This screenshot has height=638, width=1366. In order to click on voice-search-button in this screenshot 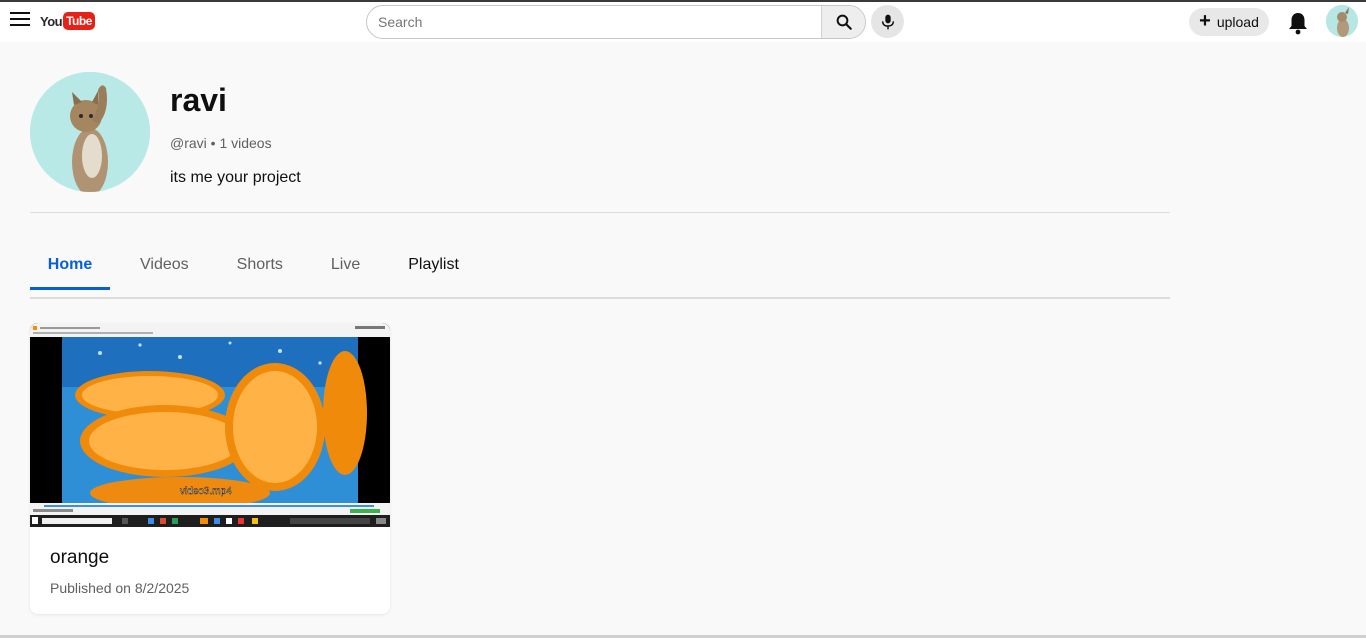, I will do `click(887, 21)`.